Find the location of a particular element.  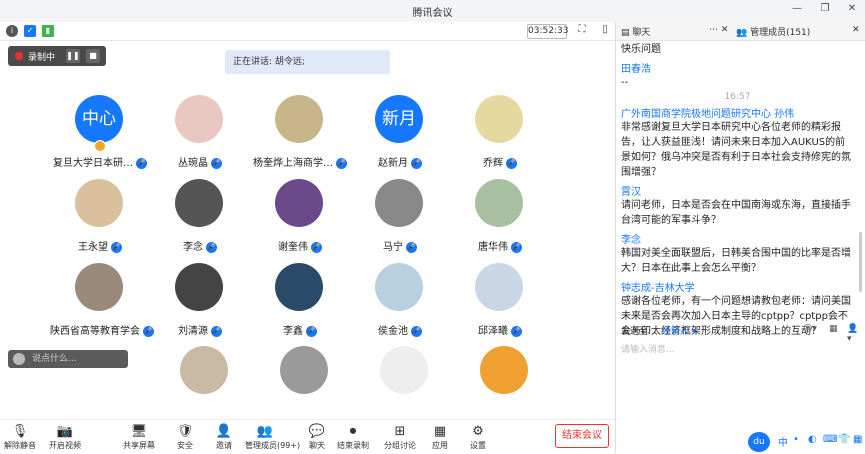

participant-name: 丛琬晶 🎤 is located at coordinates (200, 161).